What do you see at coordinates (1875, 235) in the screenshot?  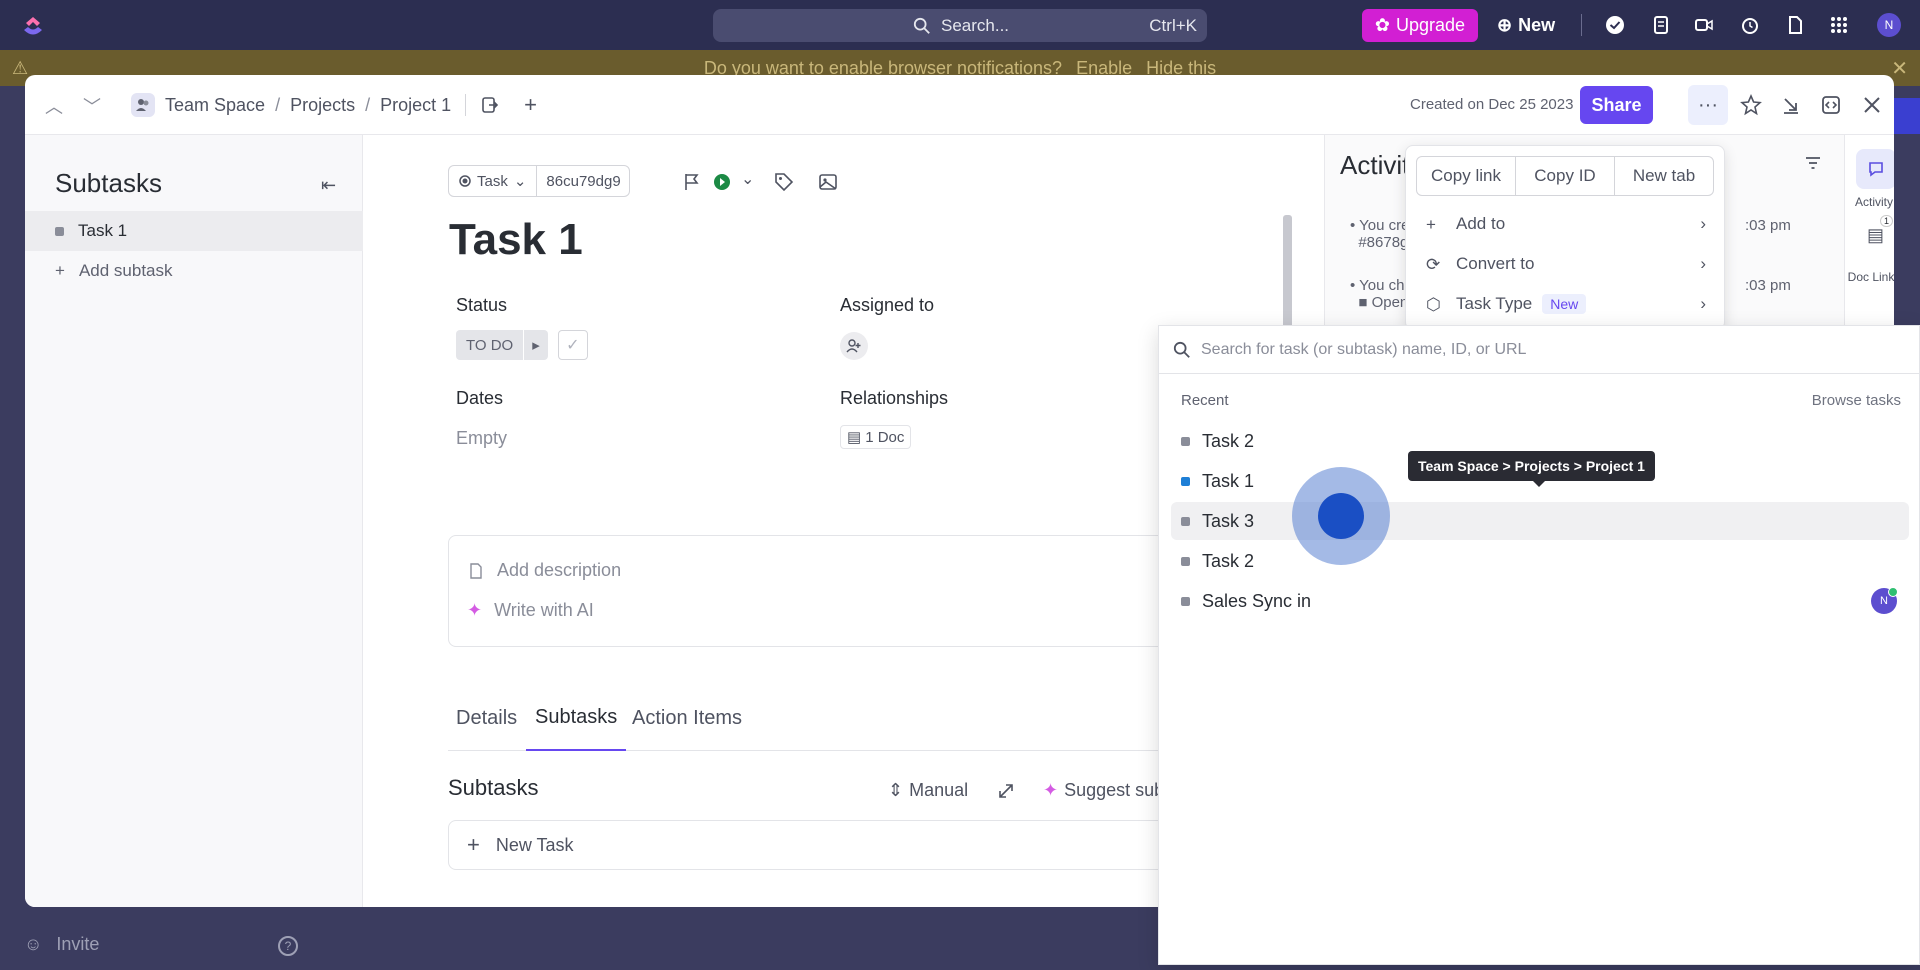 I see `document-icon: ▤` at bounding box center [1875, 235].